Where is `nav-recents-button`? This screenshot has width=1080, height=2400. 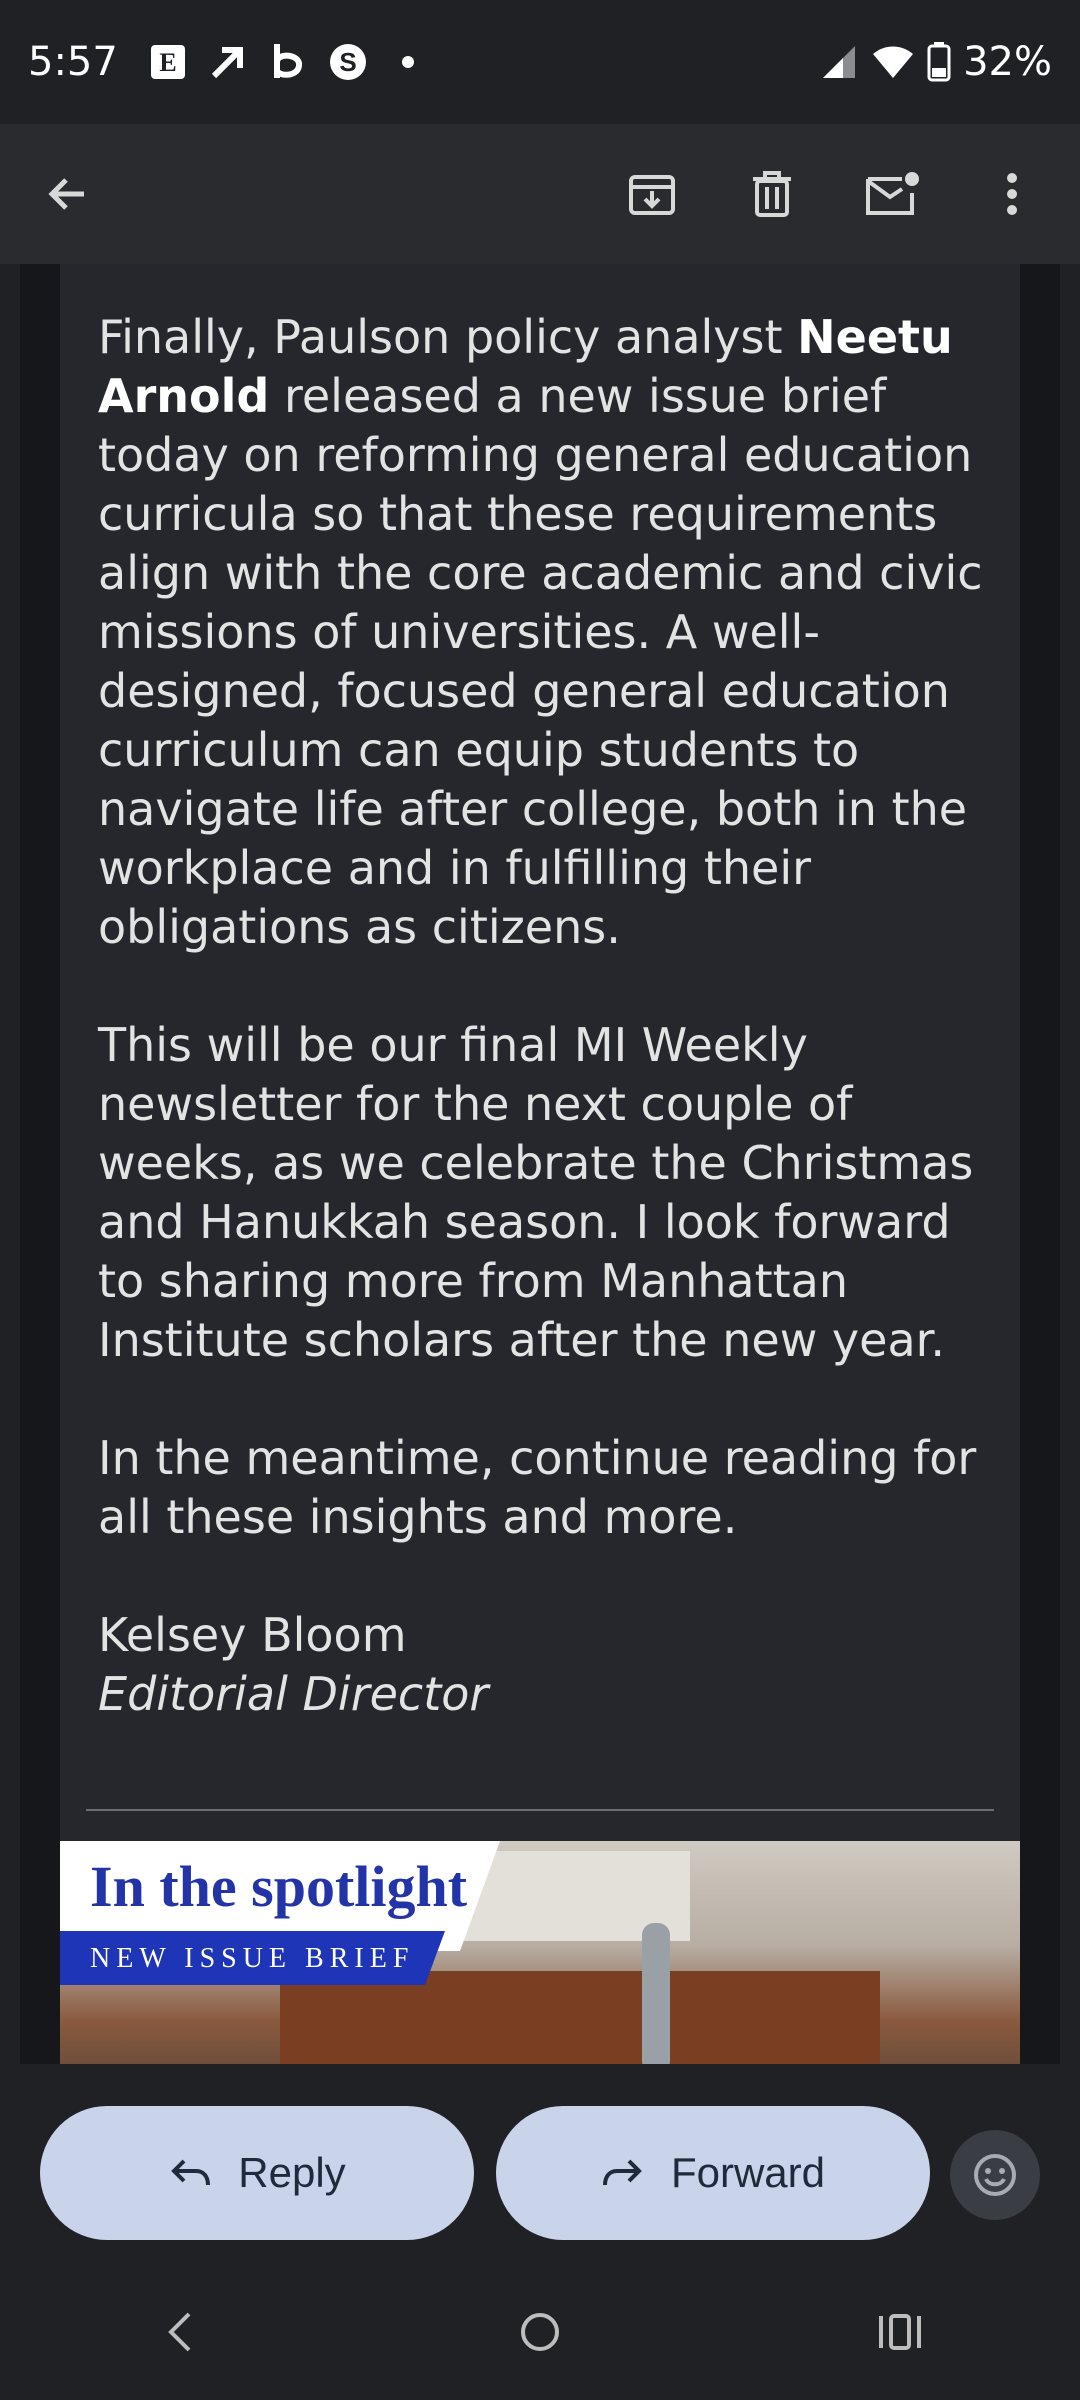 nav-recents-button is located at coordinates (900, 2332).